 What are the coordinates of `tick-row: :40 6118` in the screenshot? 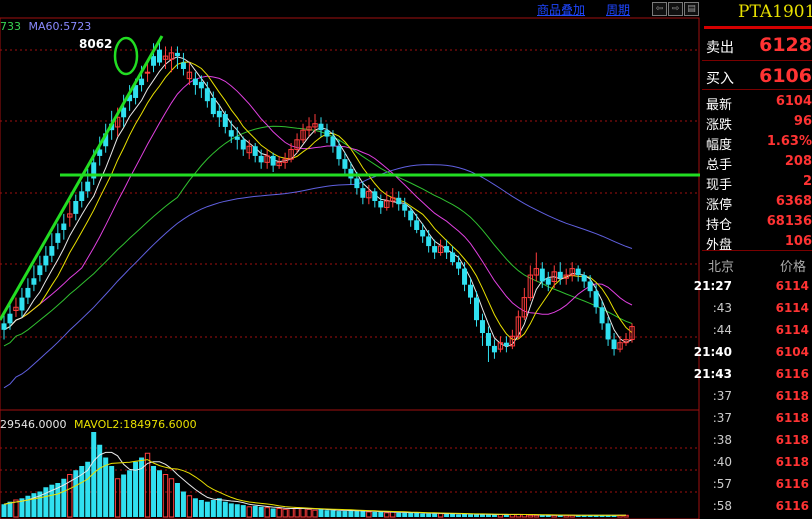 It's located at (758, 463).